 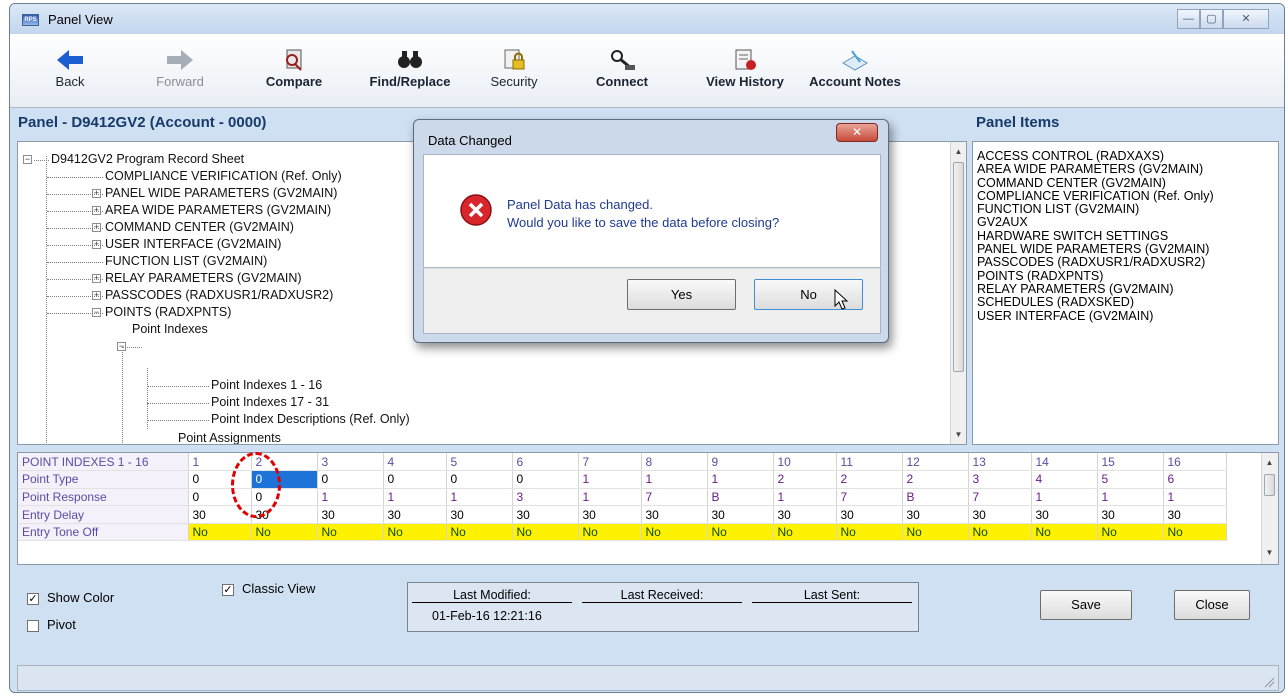 I want to click on panel-item: POINTS (RADXPNTS), so click(x=1127, y=276).